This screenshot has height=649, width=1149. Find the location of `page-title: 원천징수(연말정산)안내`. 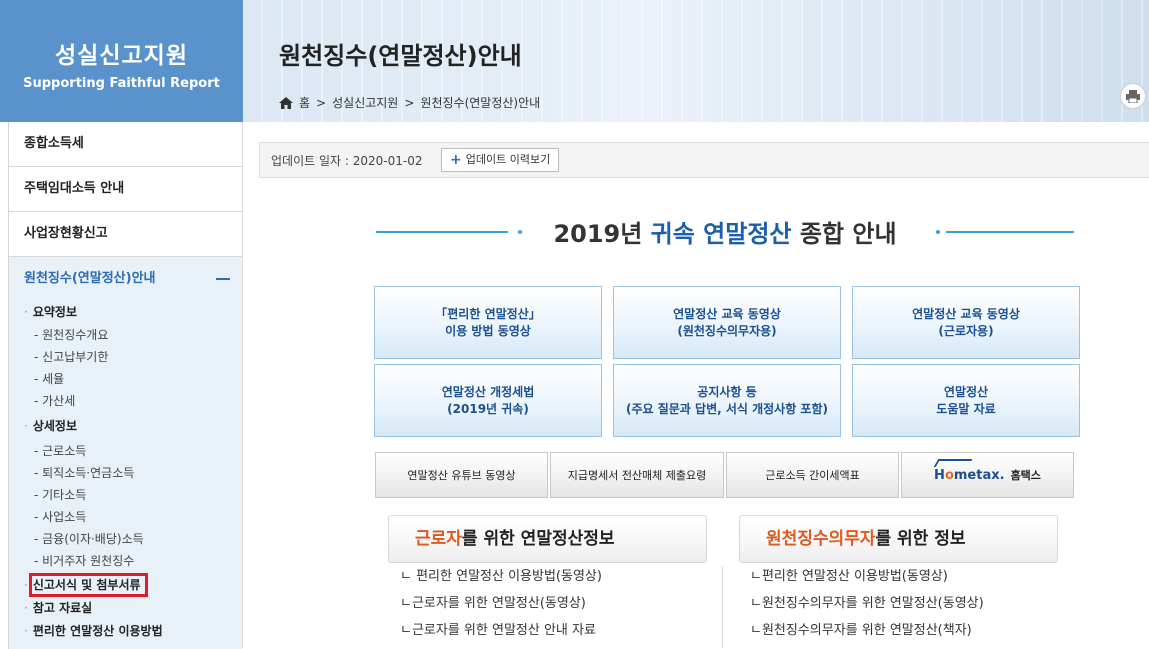

page-title: 원천징수(연말정산)안내 is located at coordinates (400, 56).